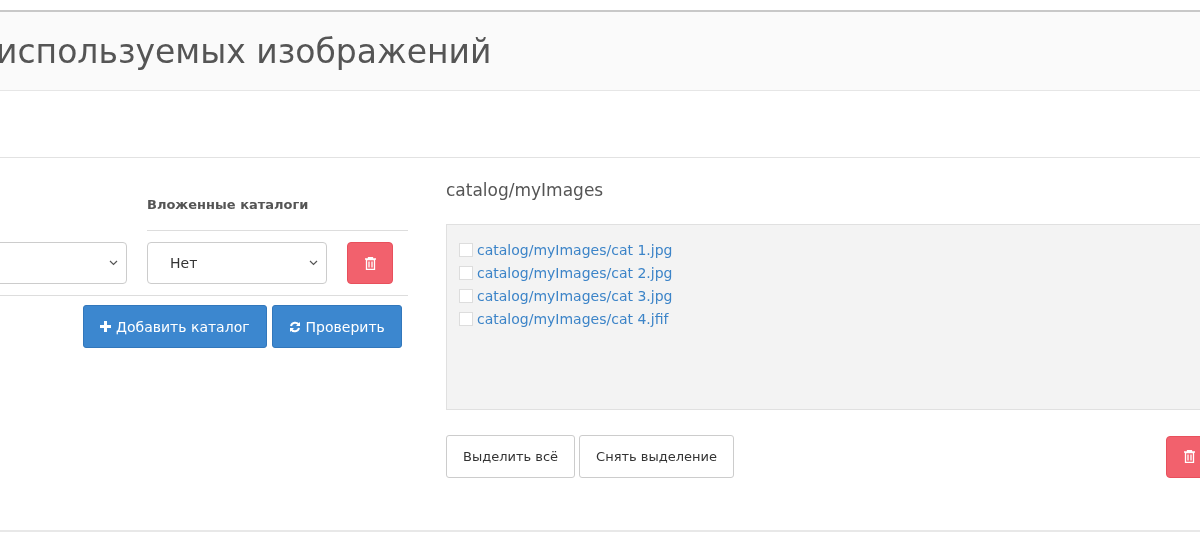 The width and height of the screenshot is (1200, 547). I want to click on file-link: catalog/myImages/cat 3.jpg, so click(575, 295).